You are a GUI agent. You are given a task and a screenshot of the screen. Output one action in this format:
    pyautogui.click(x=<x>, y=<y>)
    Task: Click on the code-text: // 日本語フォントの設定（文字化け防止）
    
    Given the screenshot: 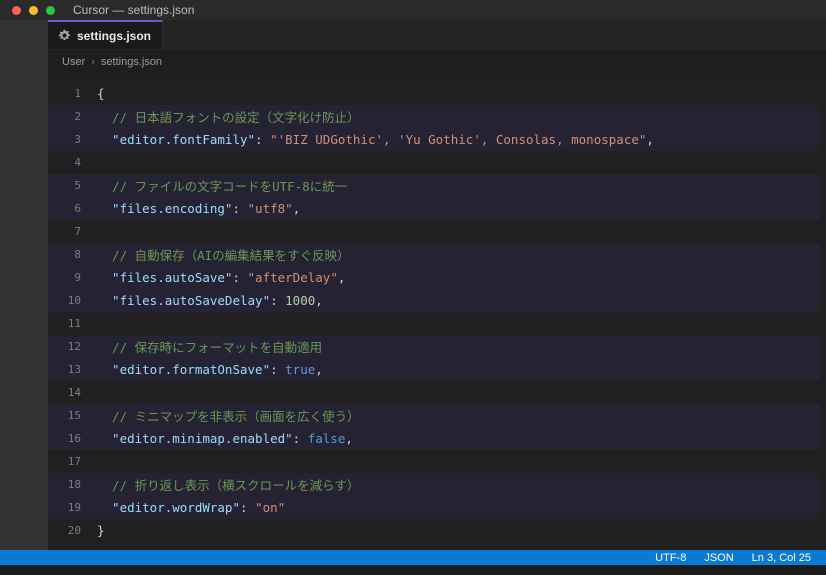 What is the action you would take?
    pyautogui.click(x=228, y=117)
    